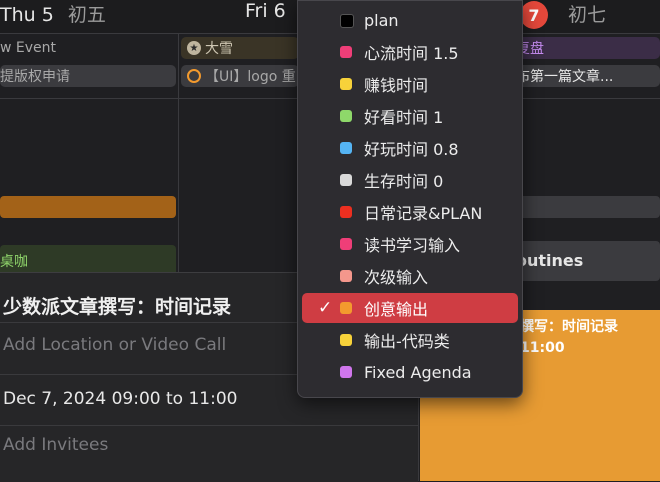  I want to click on menu-item-calendar: 好玩时间 0.8, so click(410, 148).